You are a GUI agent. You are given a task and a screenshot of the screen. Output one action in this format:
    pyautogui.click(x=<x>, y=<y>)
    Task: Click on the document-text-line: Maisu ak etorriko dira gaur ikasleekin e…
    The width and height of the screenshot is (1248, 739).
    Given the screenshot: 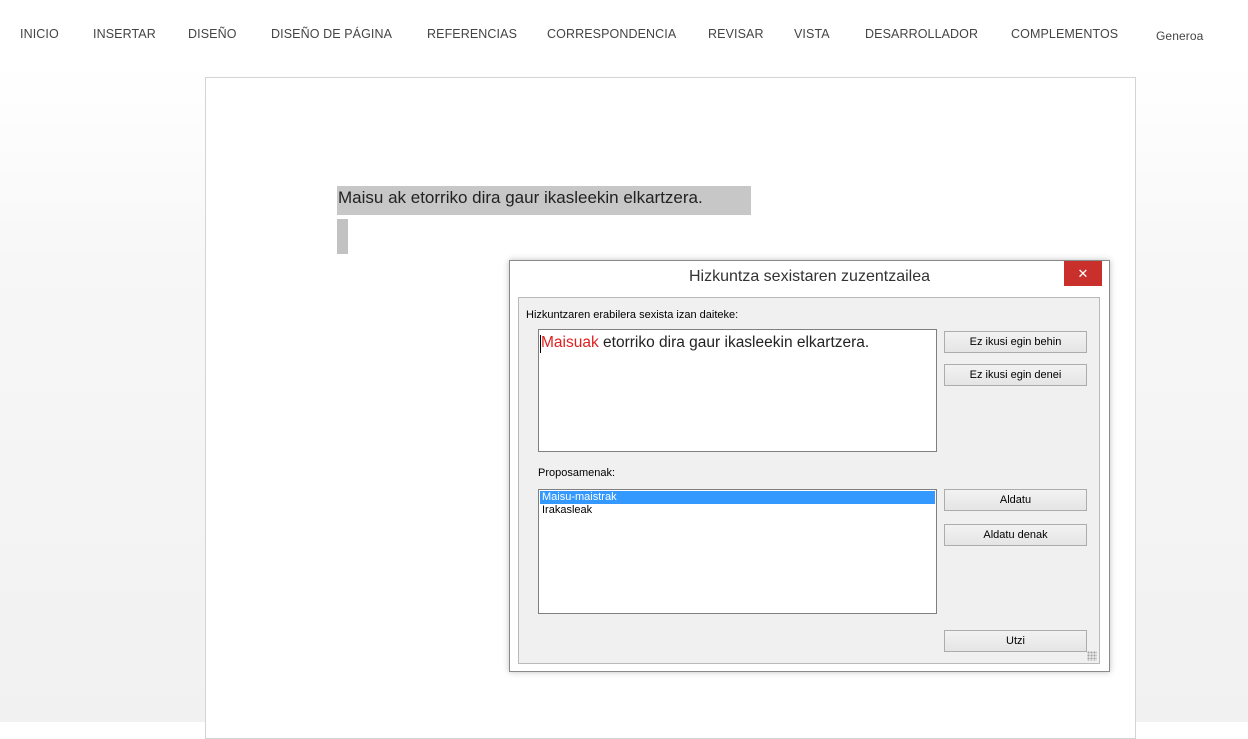 What is the action you would take?
    pyautogui.click(x=520, y=198)
    